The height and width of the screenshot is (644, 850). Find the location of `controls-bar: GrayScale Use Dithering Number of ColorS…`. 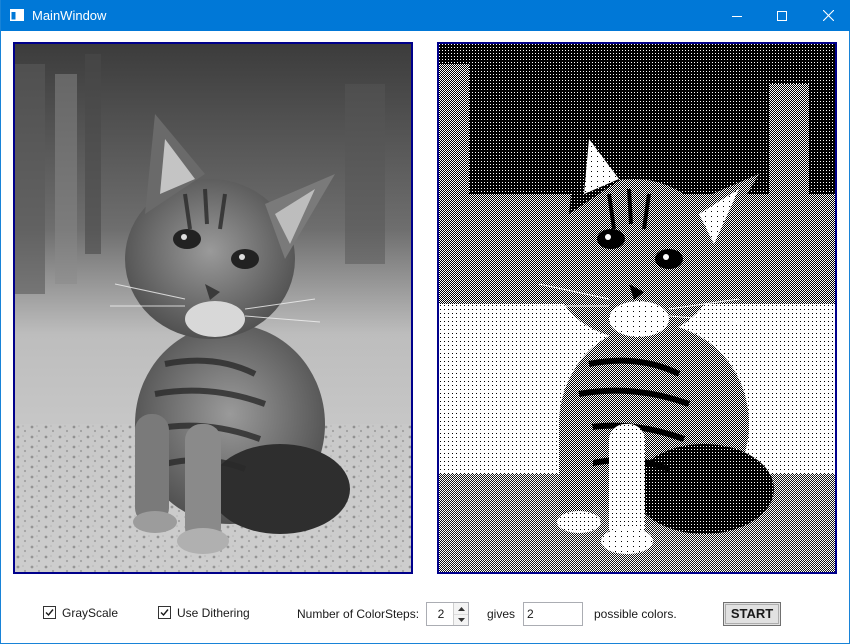

controls-bar: GrayScale Use Dithering Number of ColorS… is located at coordinates (425, 614).